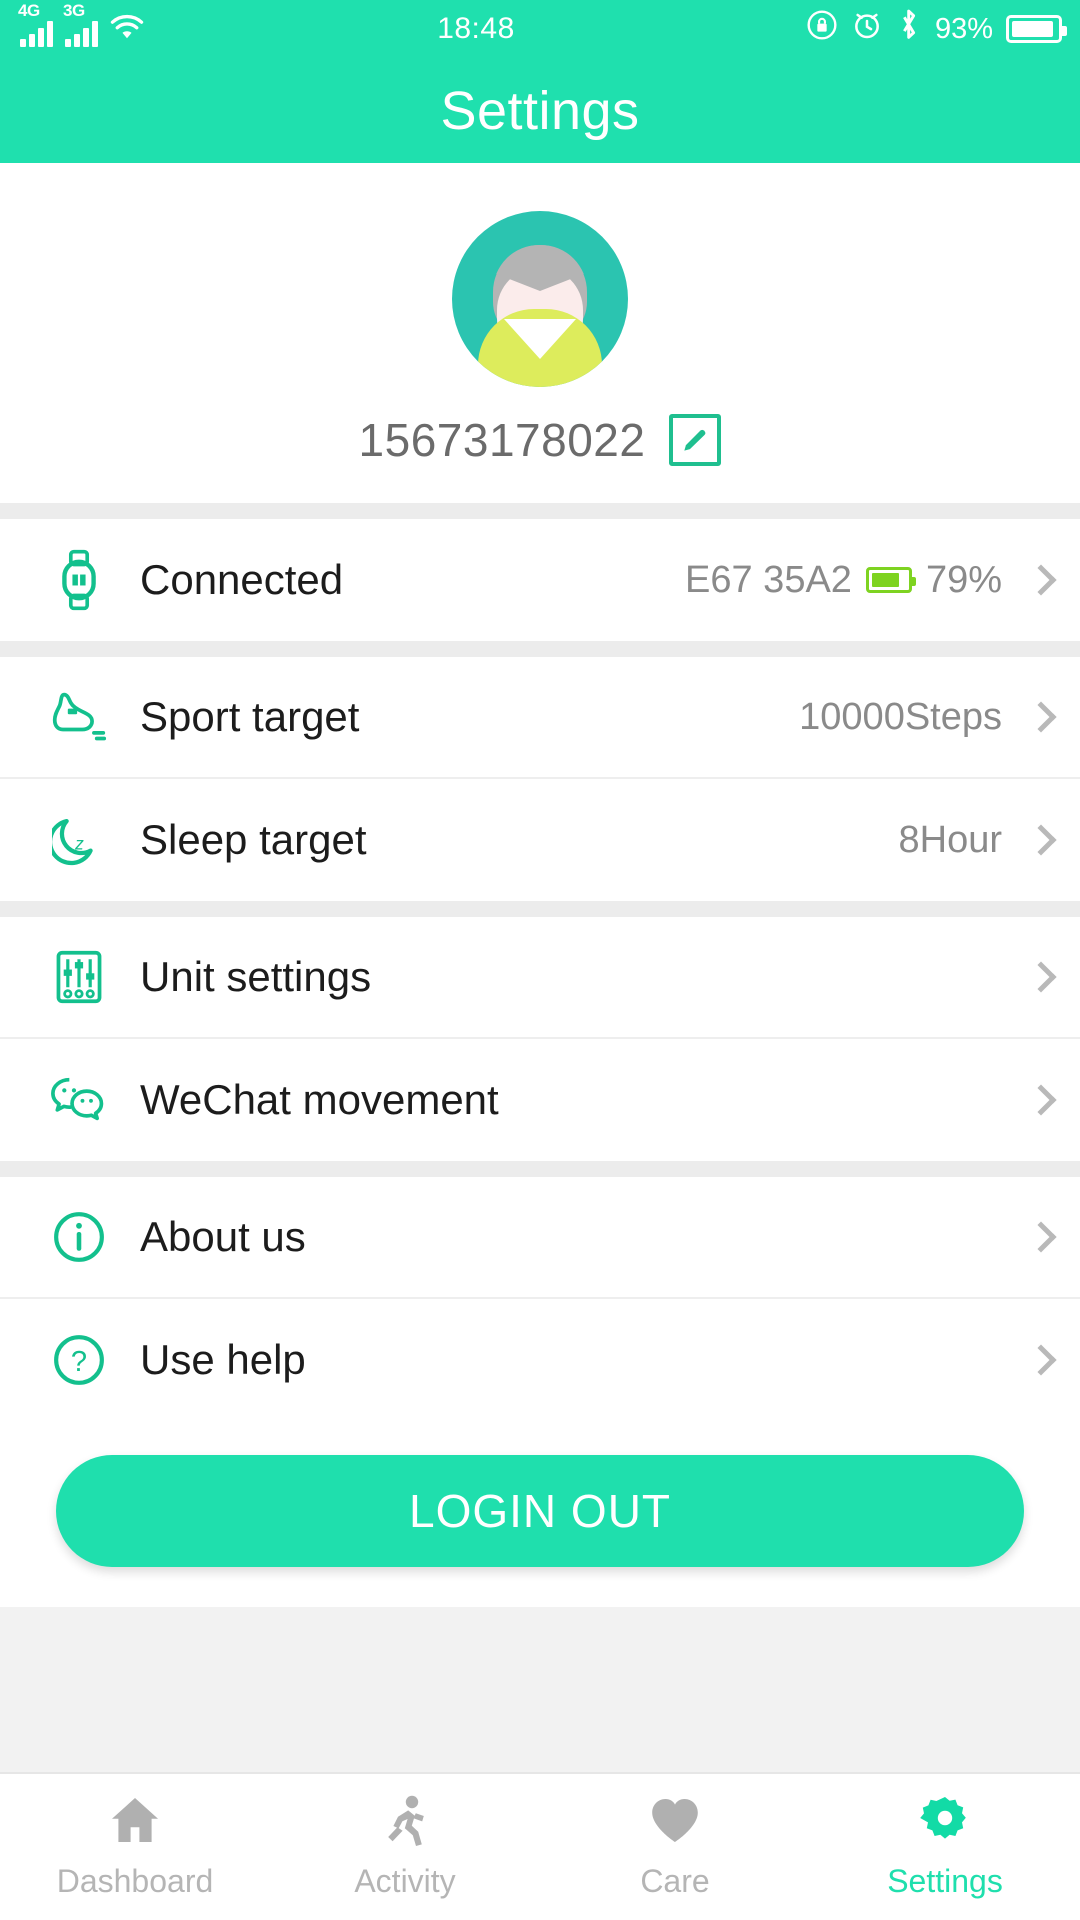  I want to click on heart-icon, so click(675, 1822).